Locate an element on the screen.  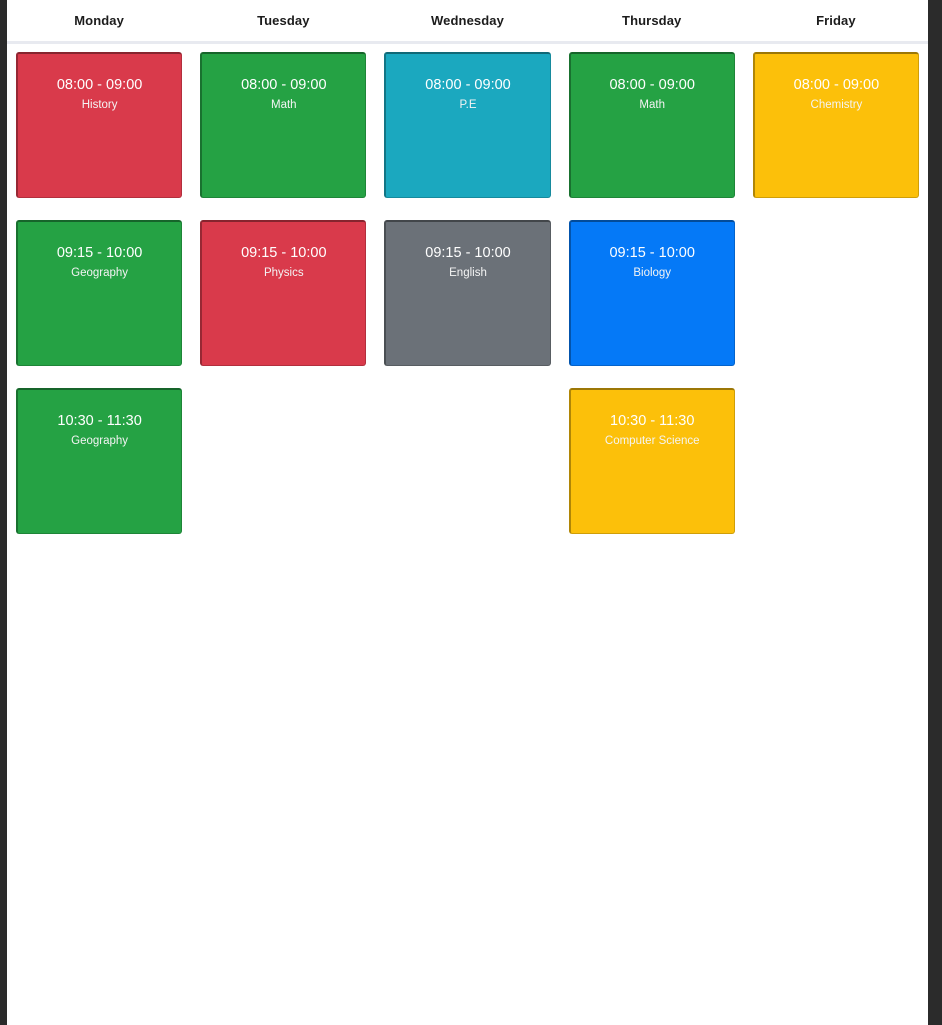
timetable-slot: 10:30 - 11:30 Geography is located at coordinates (99, 461).